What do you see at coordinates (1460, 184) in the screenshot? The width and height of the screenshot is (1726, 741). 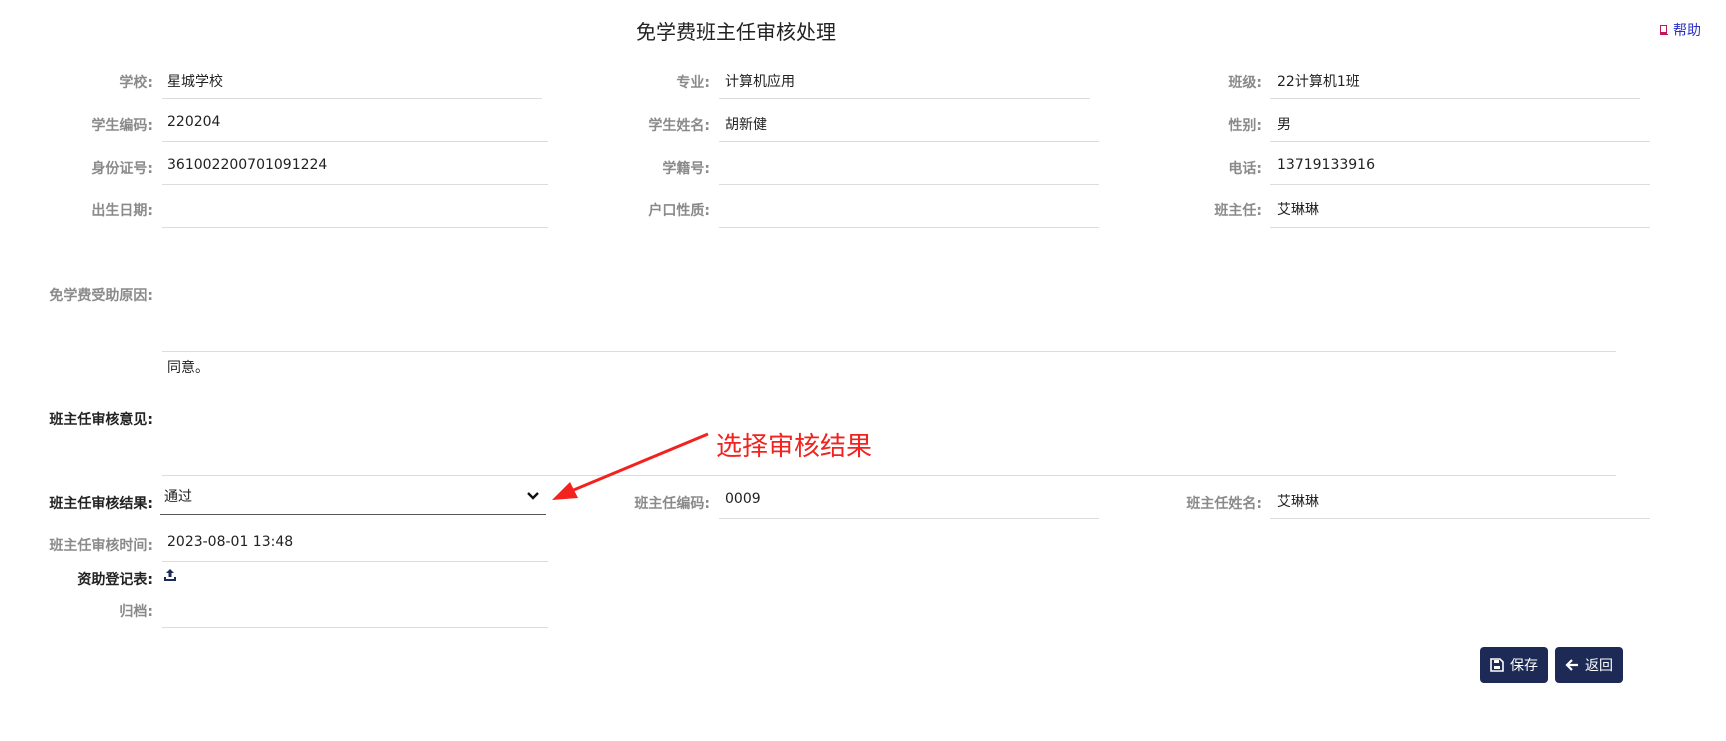 I see `phone-underline` at bounding box center [1460, 184].